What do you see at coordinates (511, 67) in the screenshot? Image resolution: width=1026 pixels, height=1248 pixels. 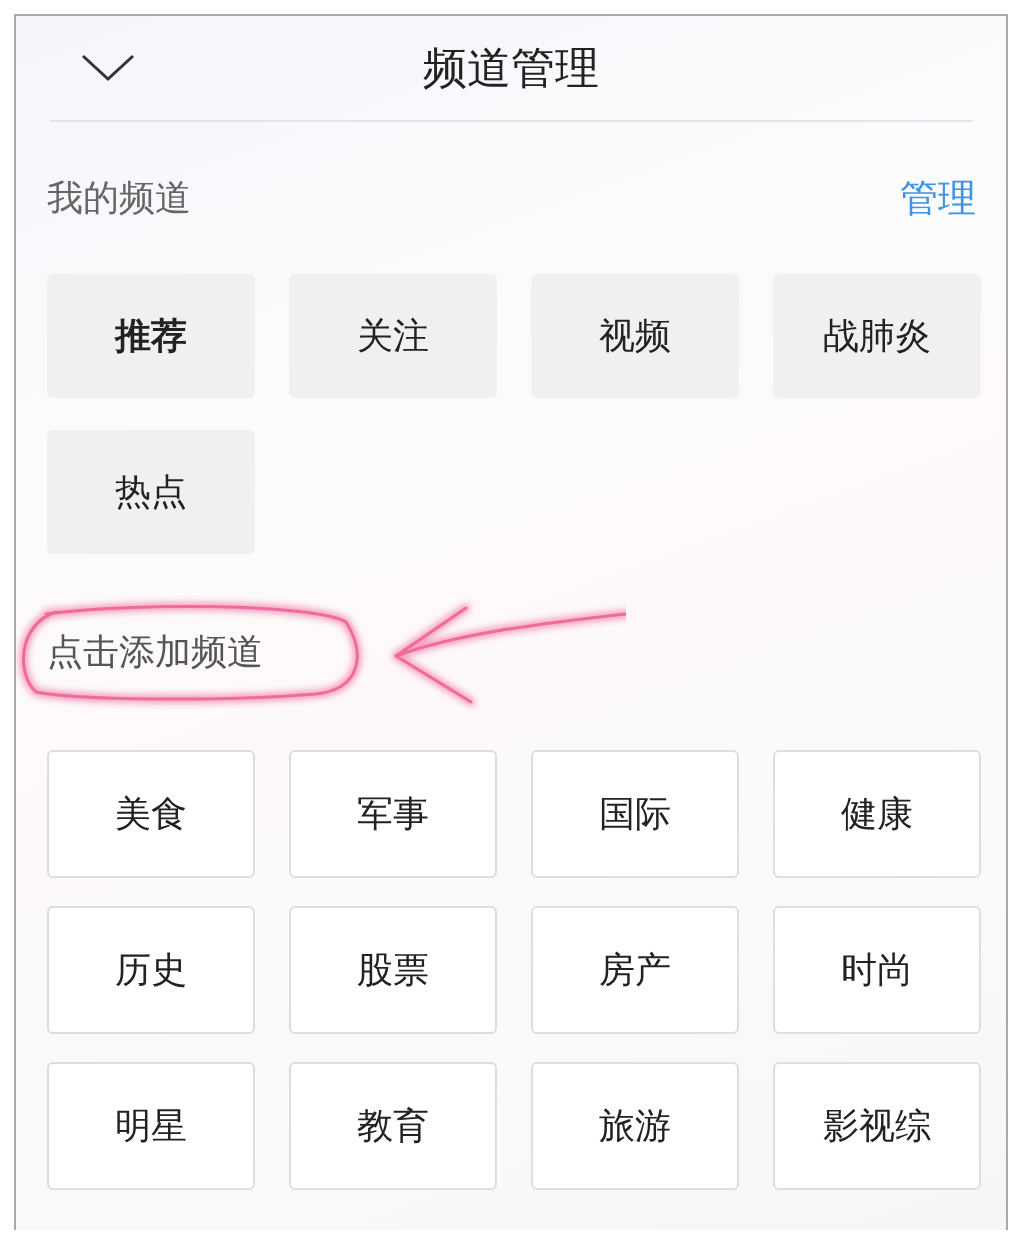 I see `page-title: 频道管理` at bounding box center [511, 67].